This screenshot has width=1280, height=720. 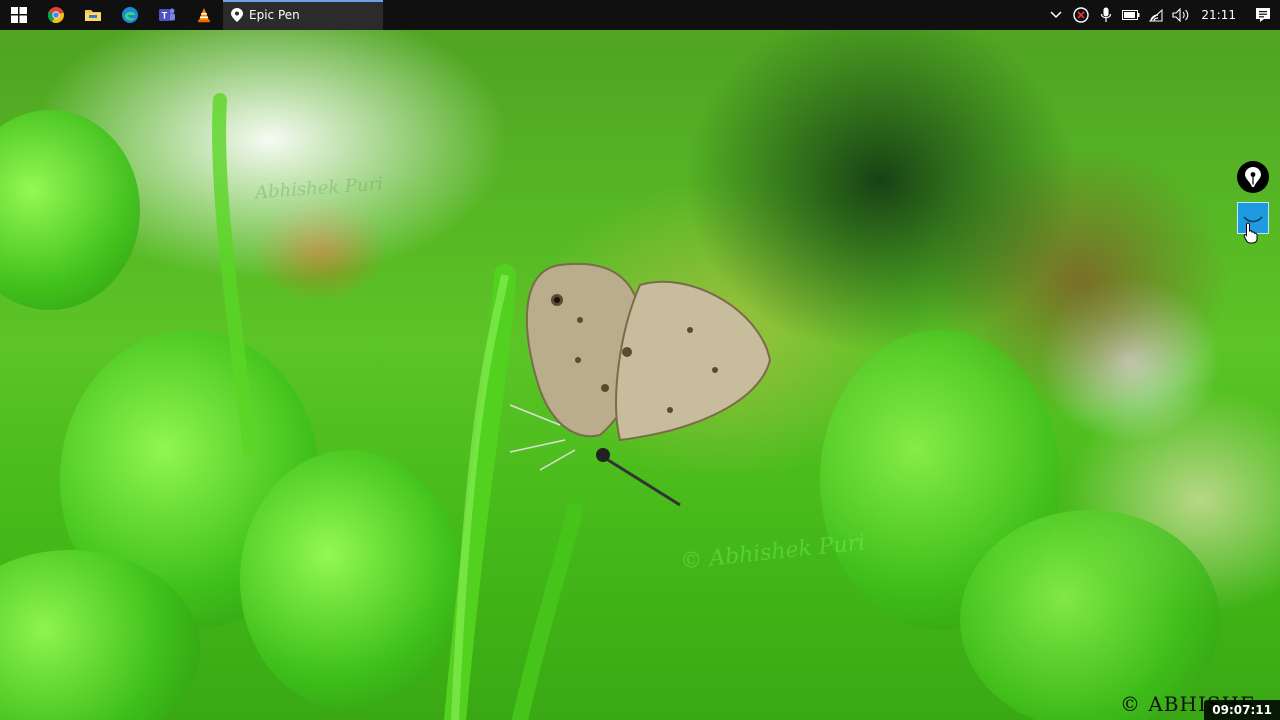 What do you see at coordinates (1219, 15) in the screenshot?
I see `taskbar-clock: 21:11` at bounding box center [1219, 15].